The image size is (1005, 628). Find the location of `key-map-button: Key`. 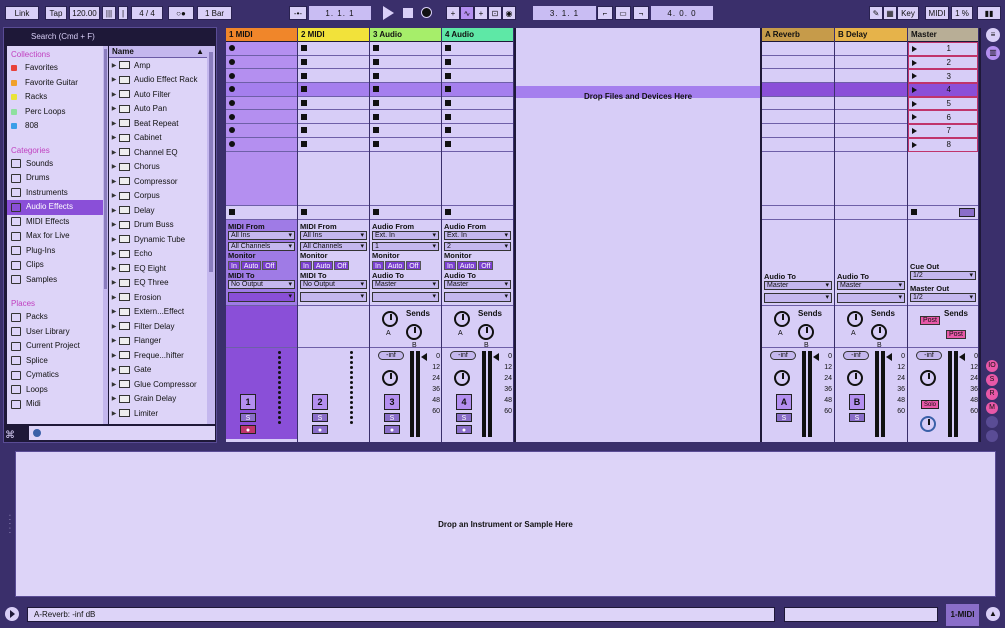

key-map-button: Key is located at coordinates (908, 13).